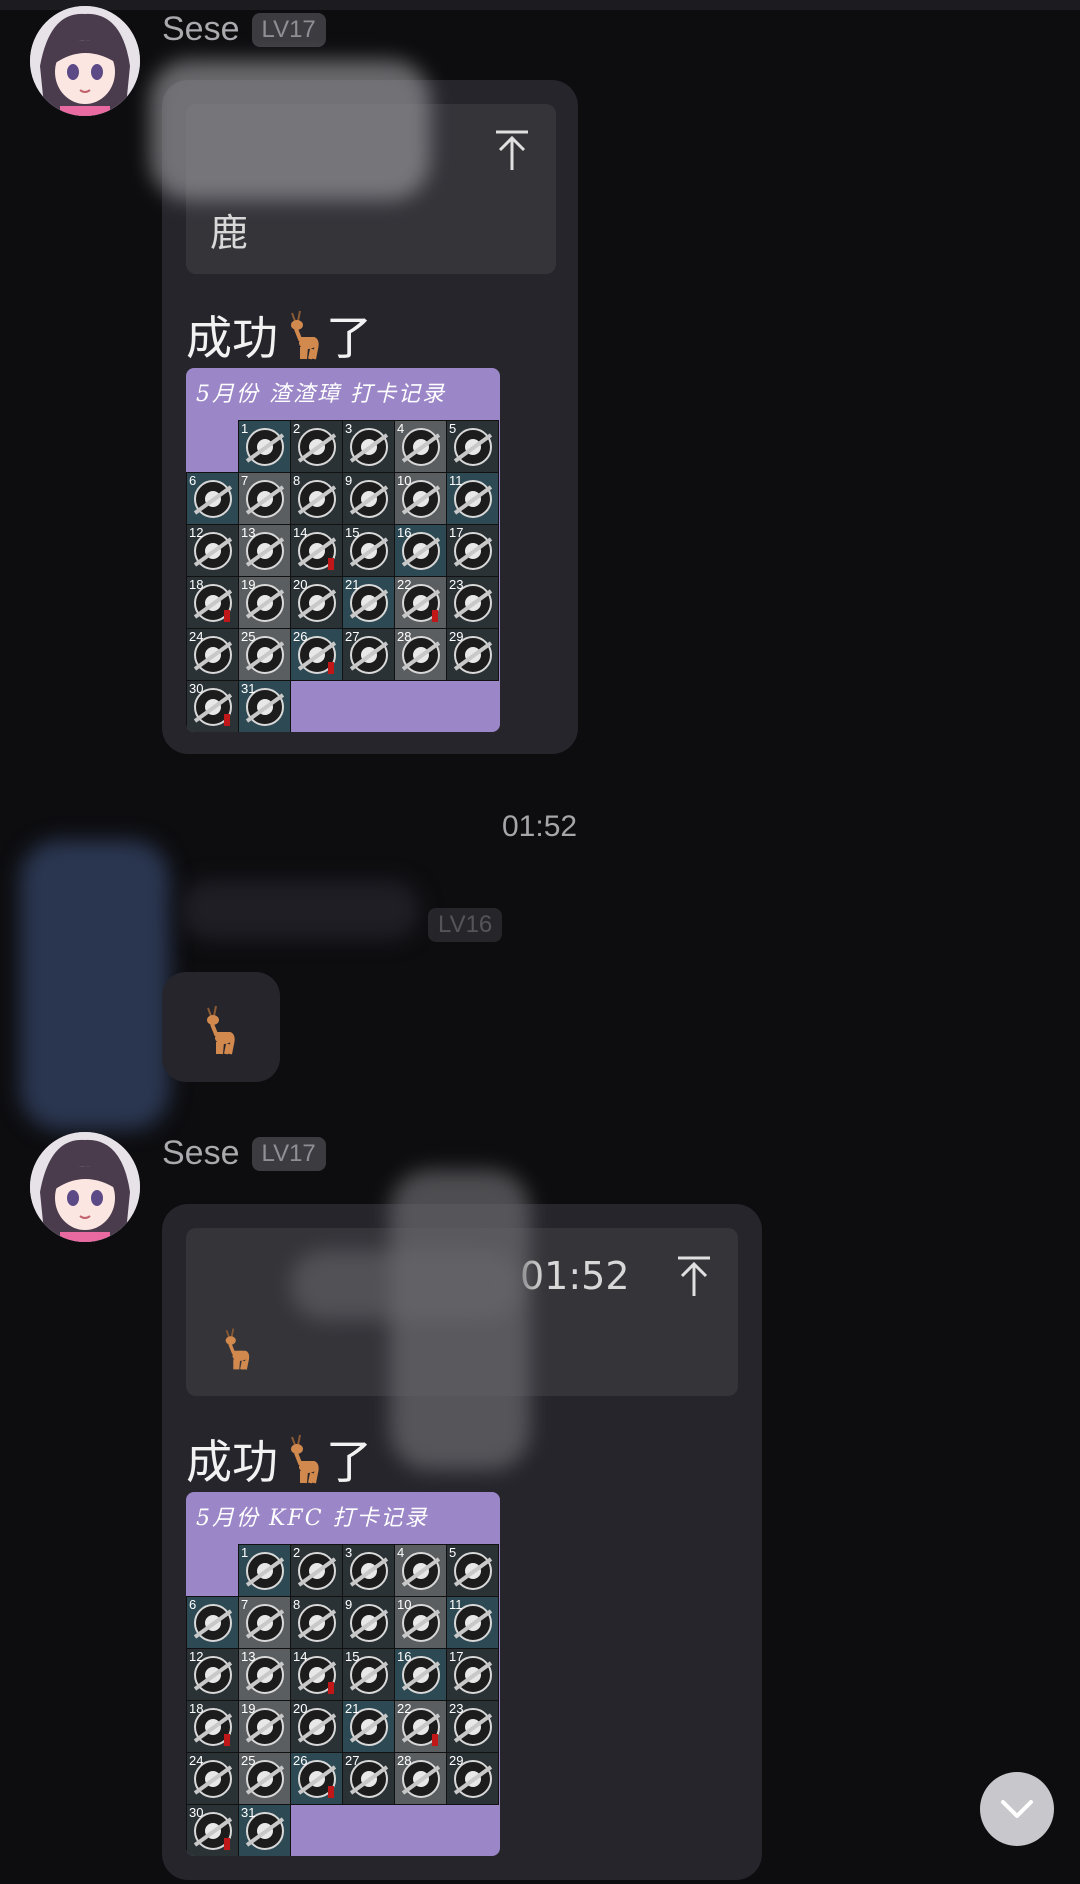  What do you see at coordinates (352, 584) in the screenshot?
I see `day-number: 21` at bounding box center [352, 584].